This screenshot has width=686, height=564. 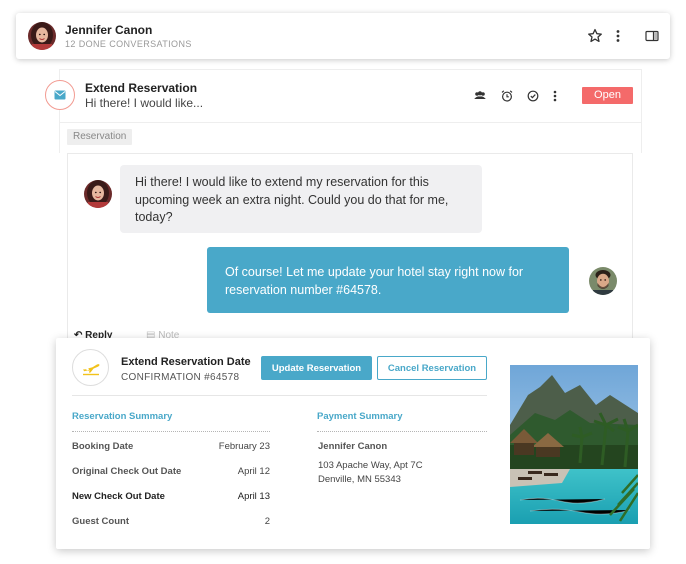 What do you see at coordinates (186, 362) in the screenshot?
I see `reservation-title: Extend Reservation Date` at bounding box center [186, 362].